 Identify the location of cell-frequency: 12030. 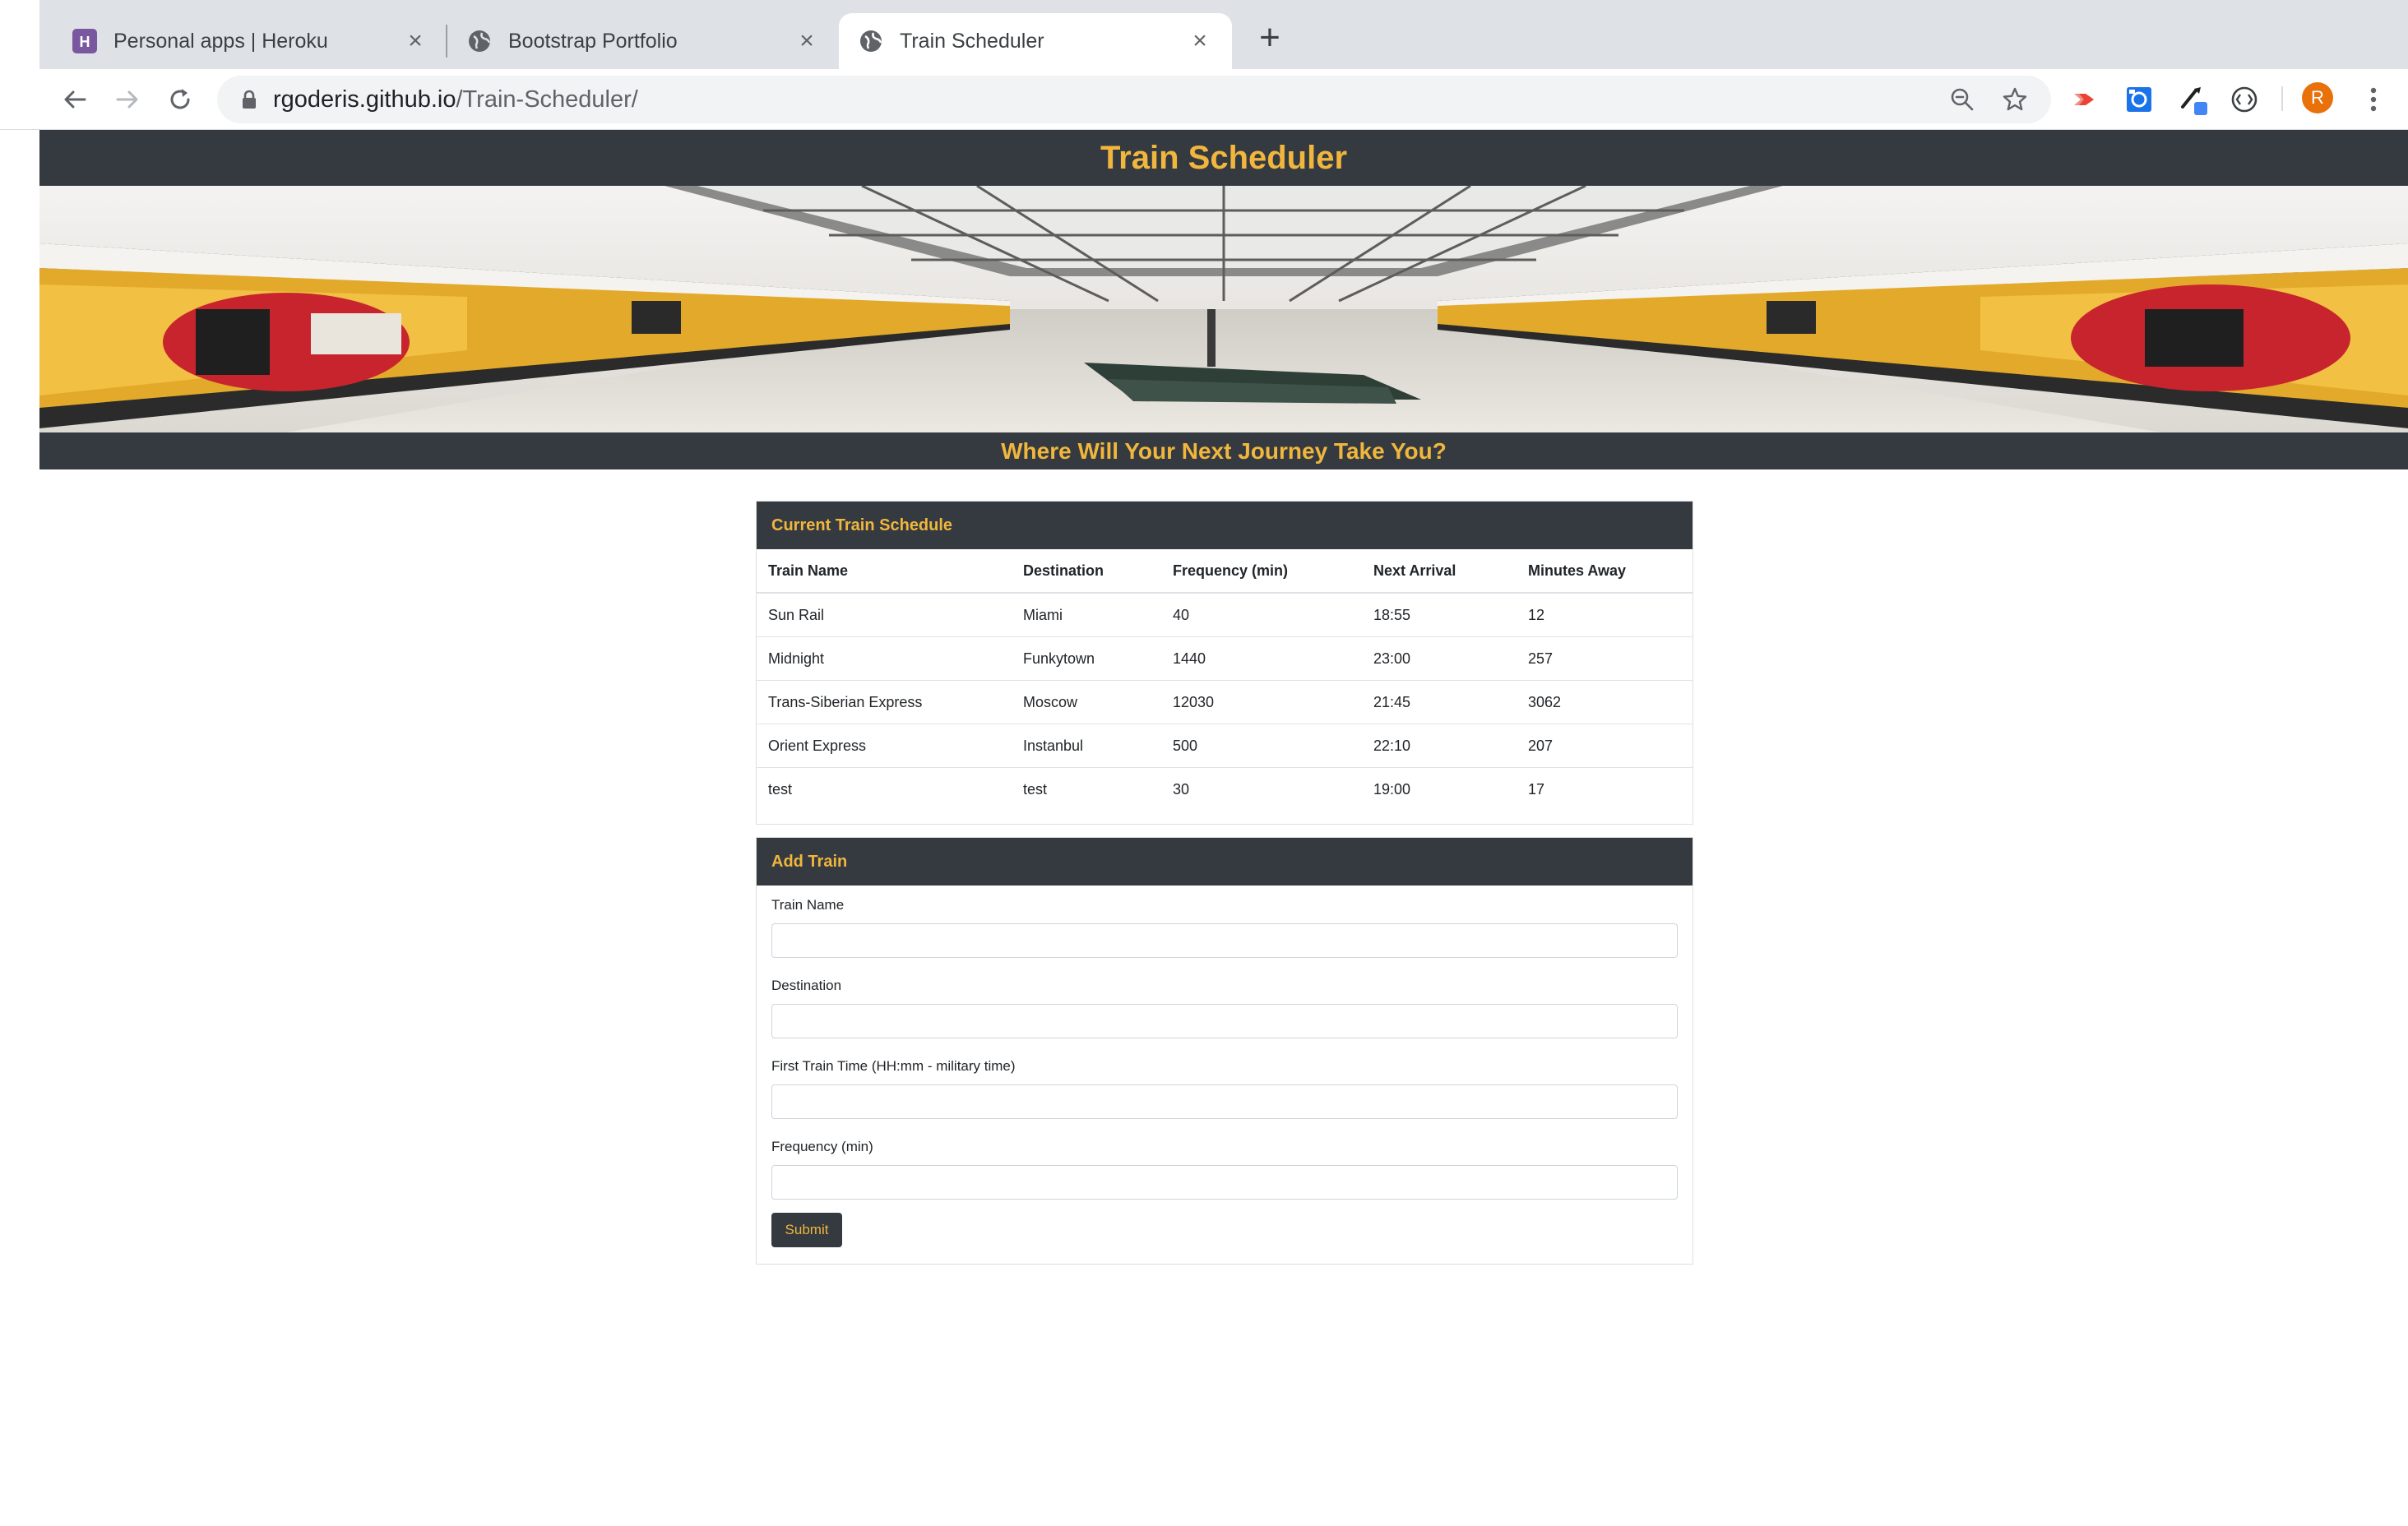
(1261, 702).